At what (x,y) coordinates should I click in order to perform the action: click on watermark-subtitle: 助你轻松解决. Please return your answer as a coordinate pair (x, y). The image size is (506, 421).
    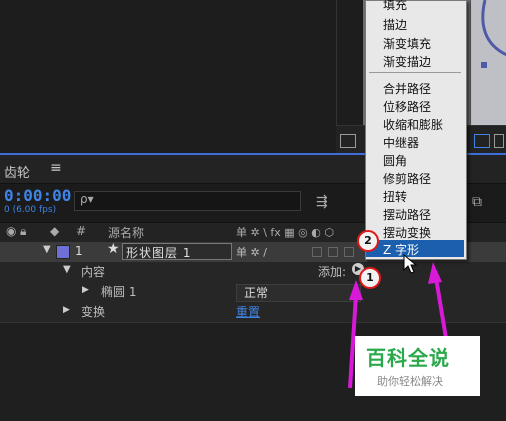
    Looking at the image, I should click on (410, 381).